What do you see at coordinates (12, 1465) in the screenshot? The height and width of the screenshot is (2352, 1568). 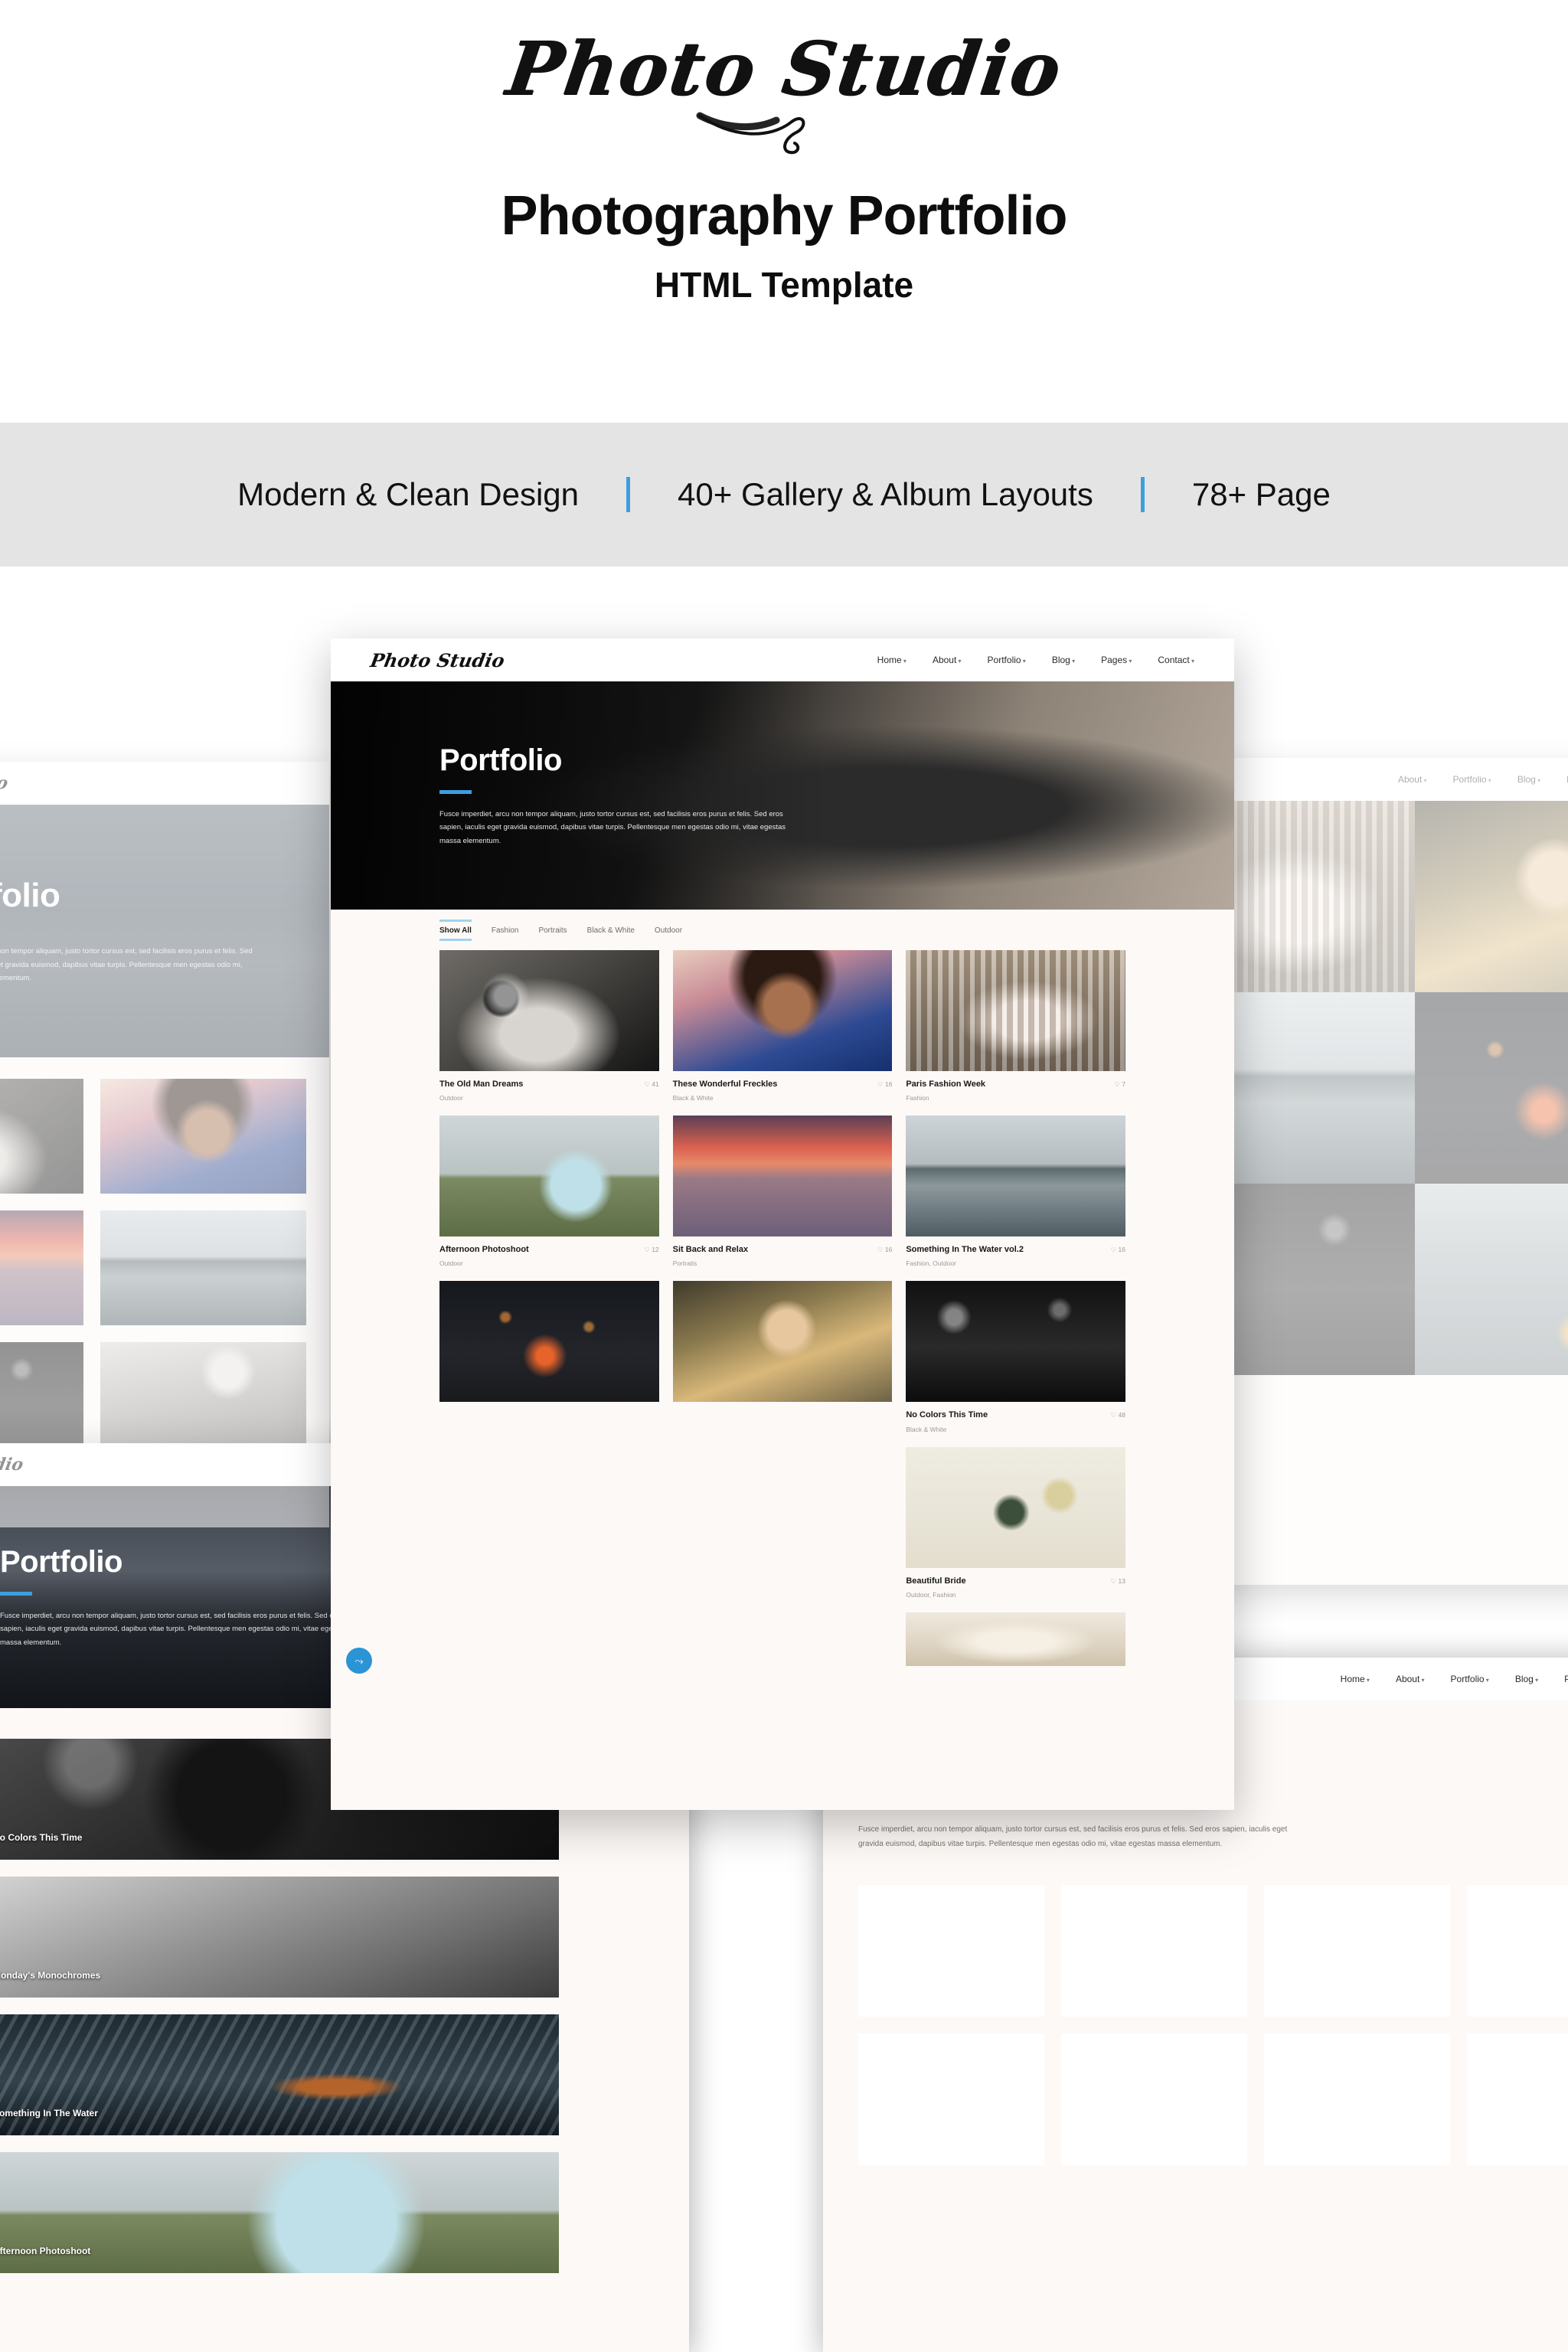 I see `mock-bl-logo: Photo Studio` at bounding box center [12, 1465].